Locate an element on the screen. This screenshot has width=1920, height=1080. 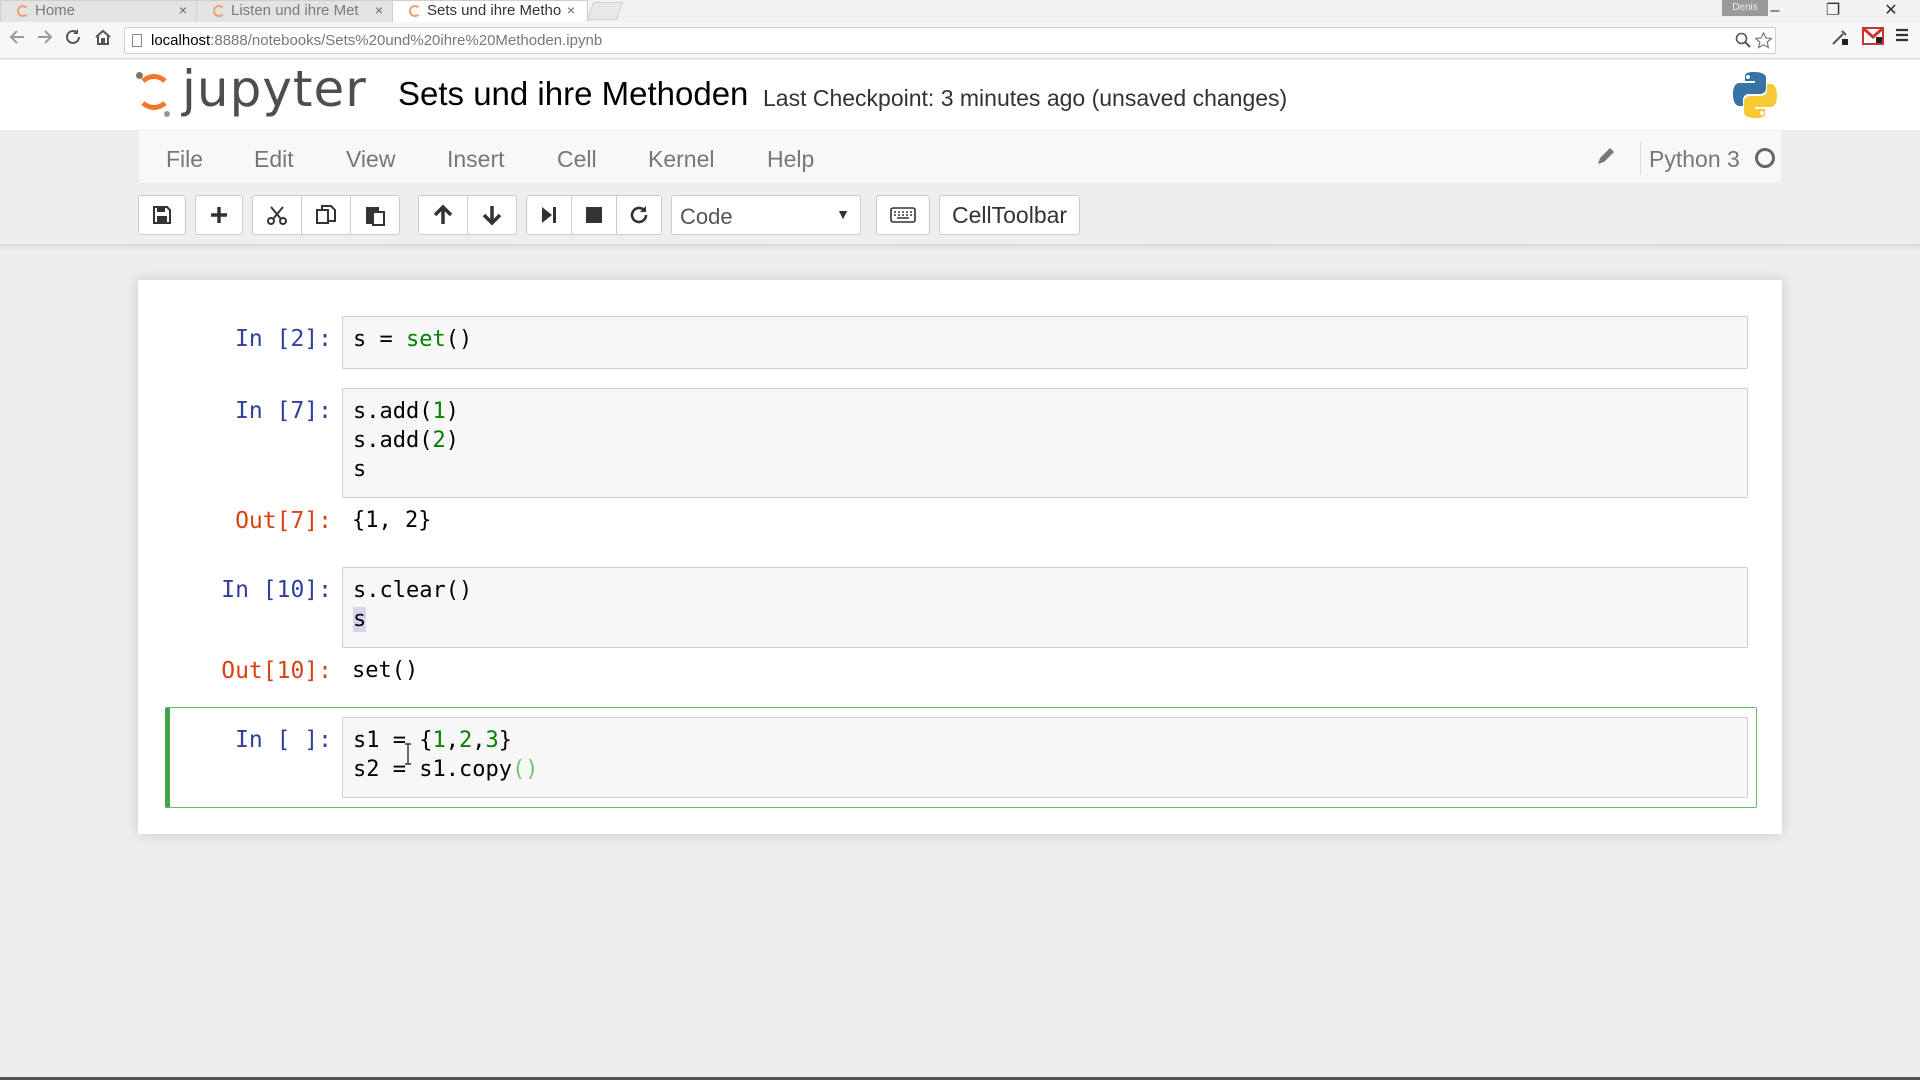
step-forward-icon is located at coordinates (549, 215).